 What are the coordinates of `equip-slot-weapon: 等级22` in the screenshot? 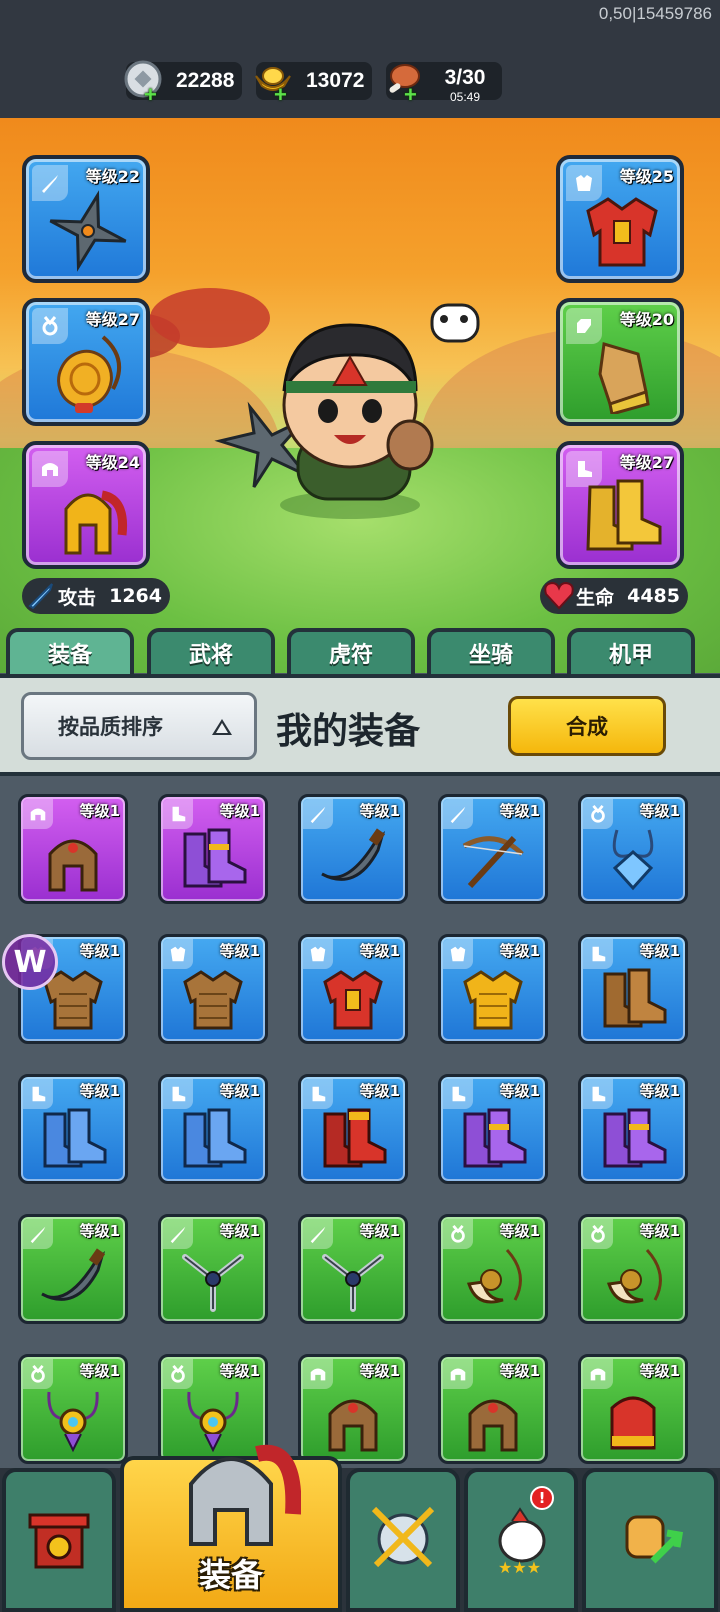 It's located at (86, 219).